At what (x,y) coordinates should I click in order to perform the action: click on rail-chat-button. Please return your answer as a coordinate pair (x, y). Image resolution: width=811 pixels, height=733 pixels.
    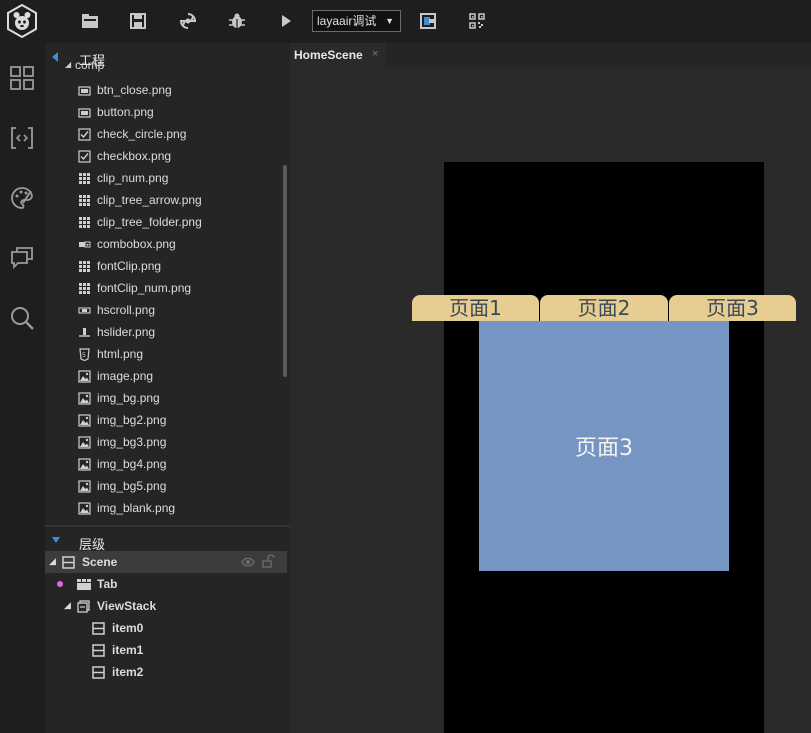
    Looking at the image, I should click on (22, 258).